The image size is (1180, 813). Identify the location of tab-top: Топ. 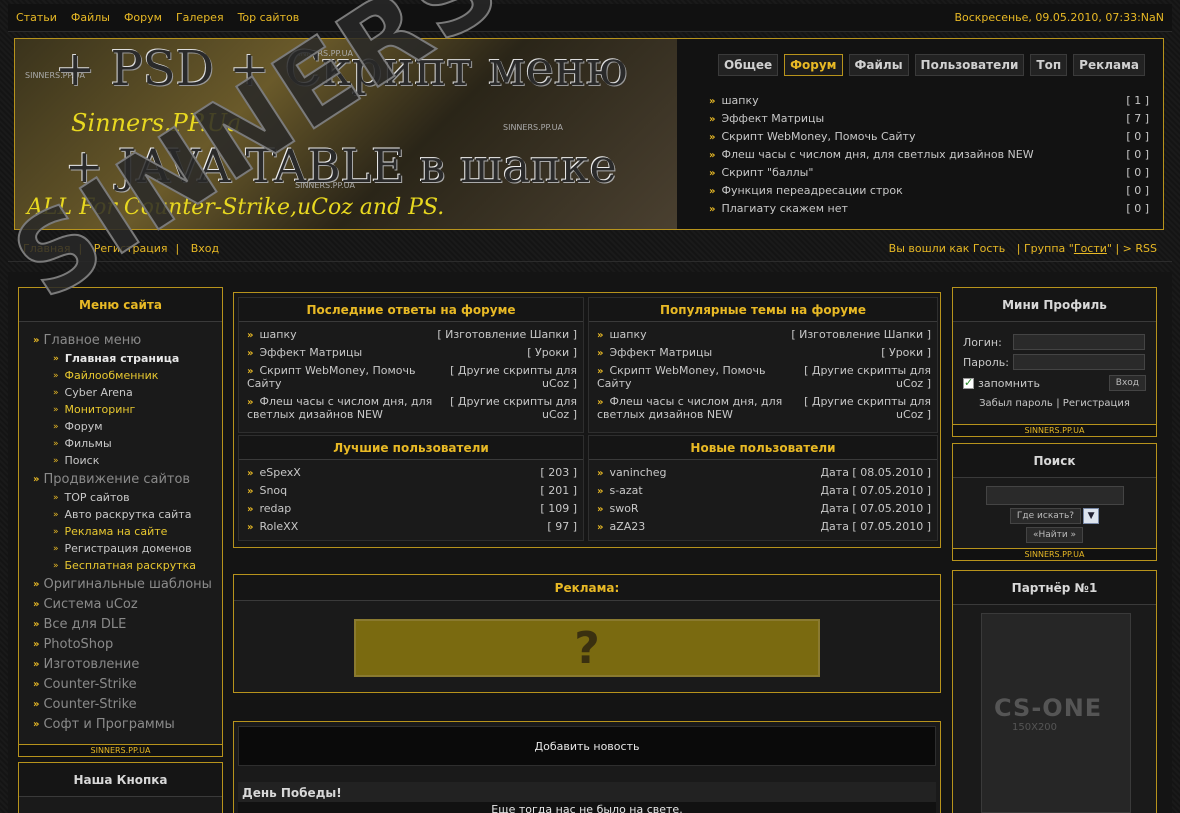
(1049, 65).